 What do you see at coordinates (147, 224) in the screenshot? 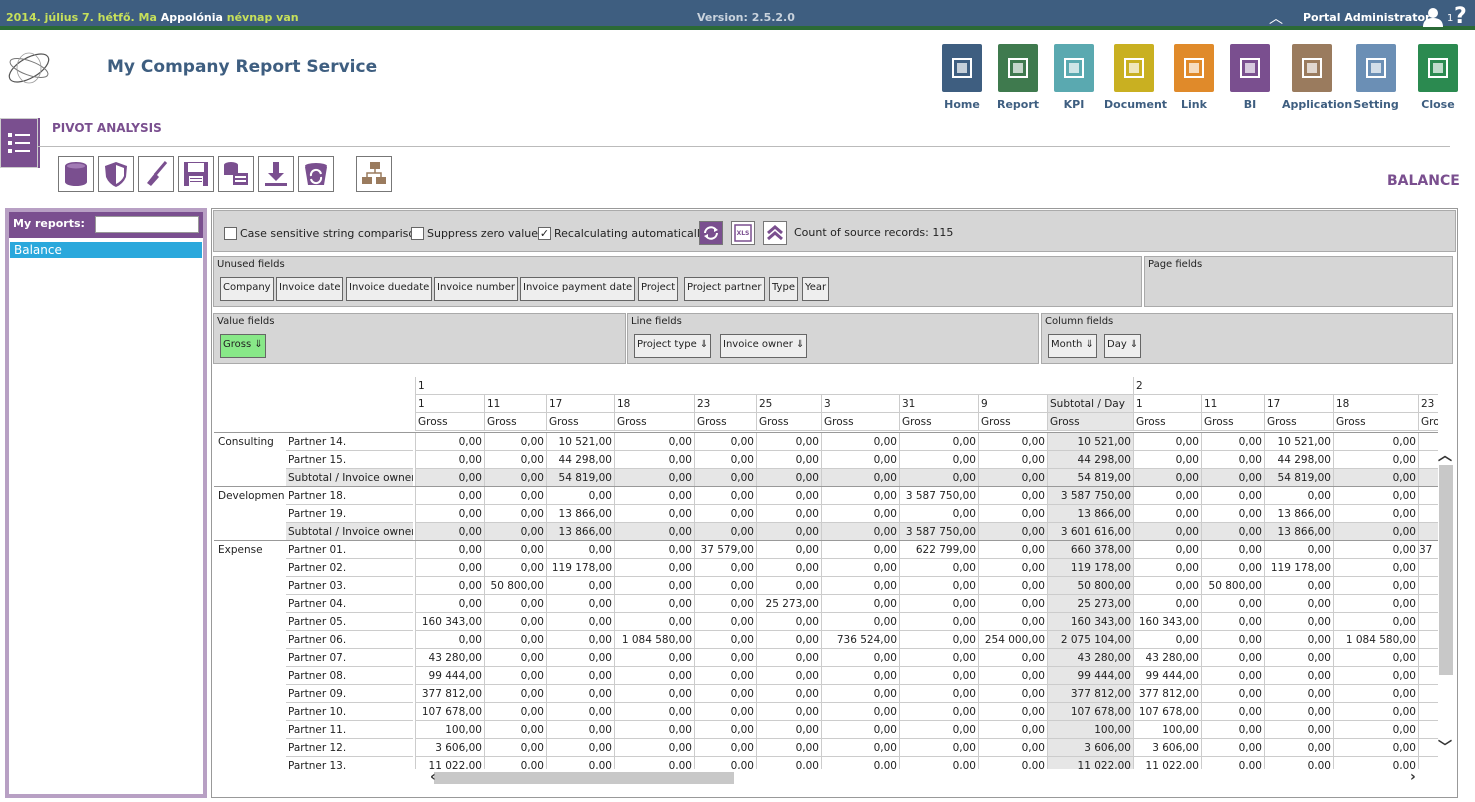
I see `reports-search-input` at bounding box center [147, 224].